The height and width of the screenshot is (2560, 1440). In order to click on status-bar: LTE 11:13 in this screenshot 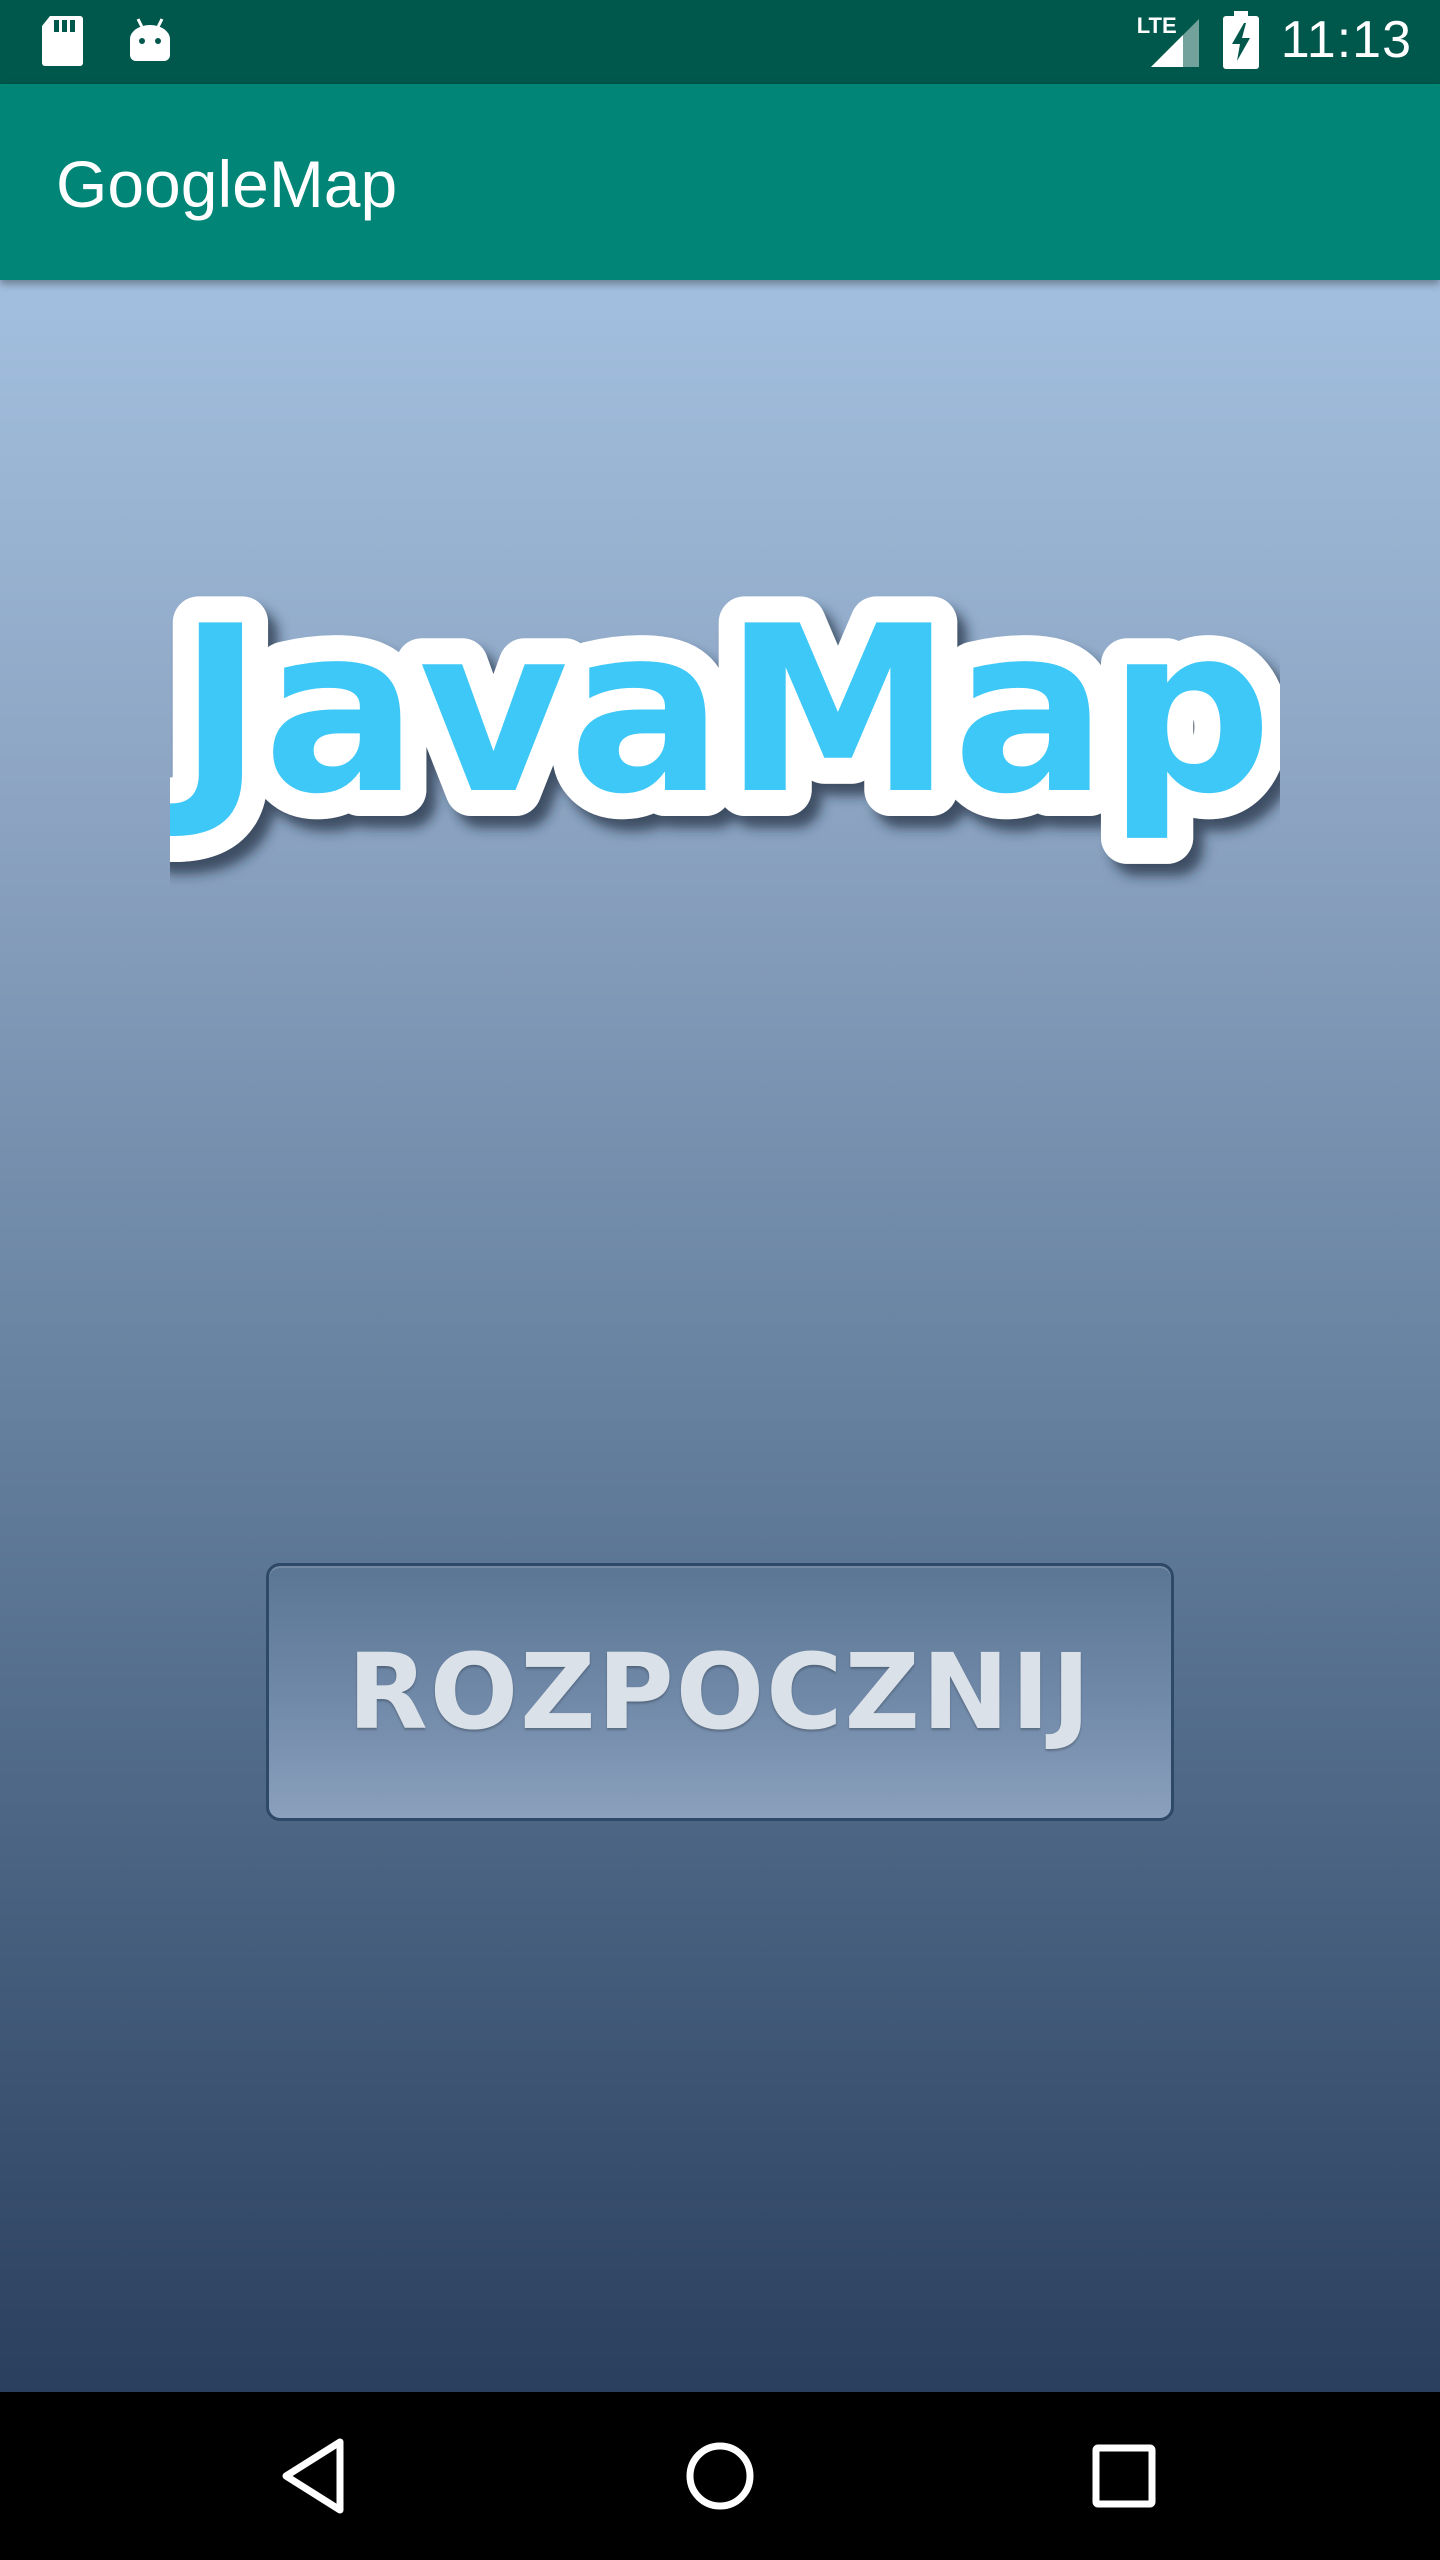, I will do `click(720, 42)`.